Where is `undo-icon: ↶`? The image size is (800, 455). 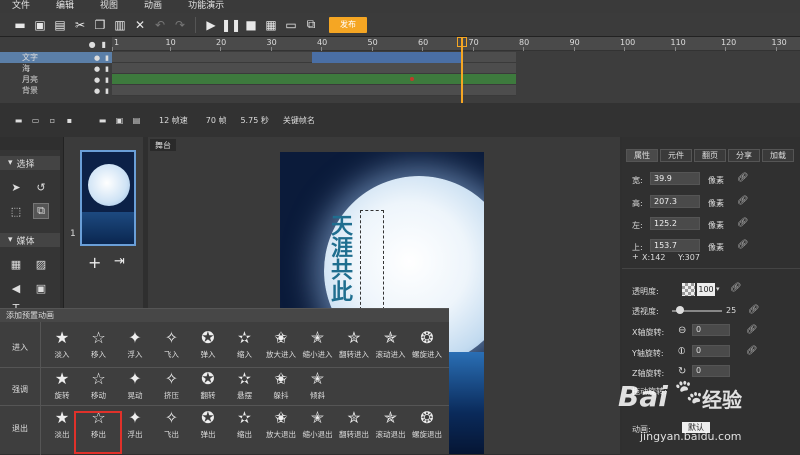 undo-icon: ↶ is located at coordinates (160, 25).